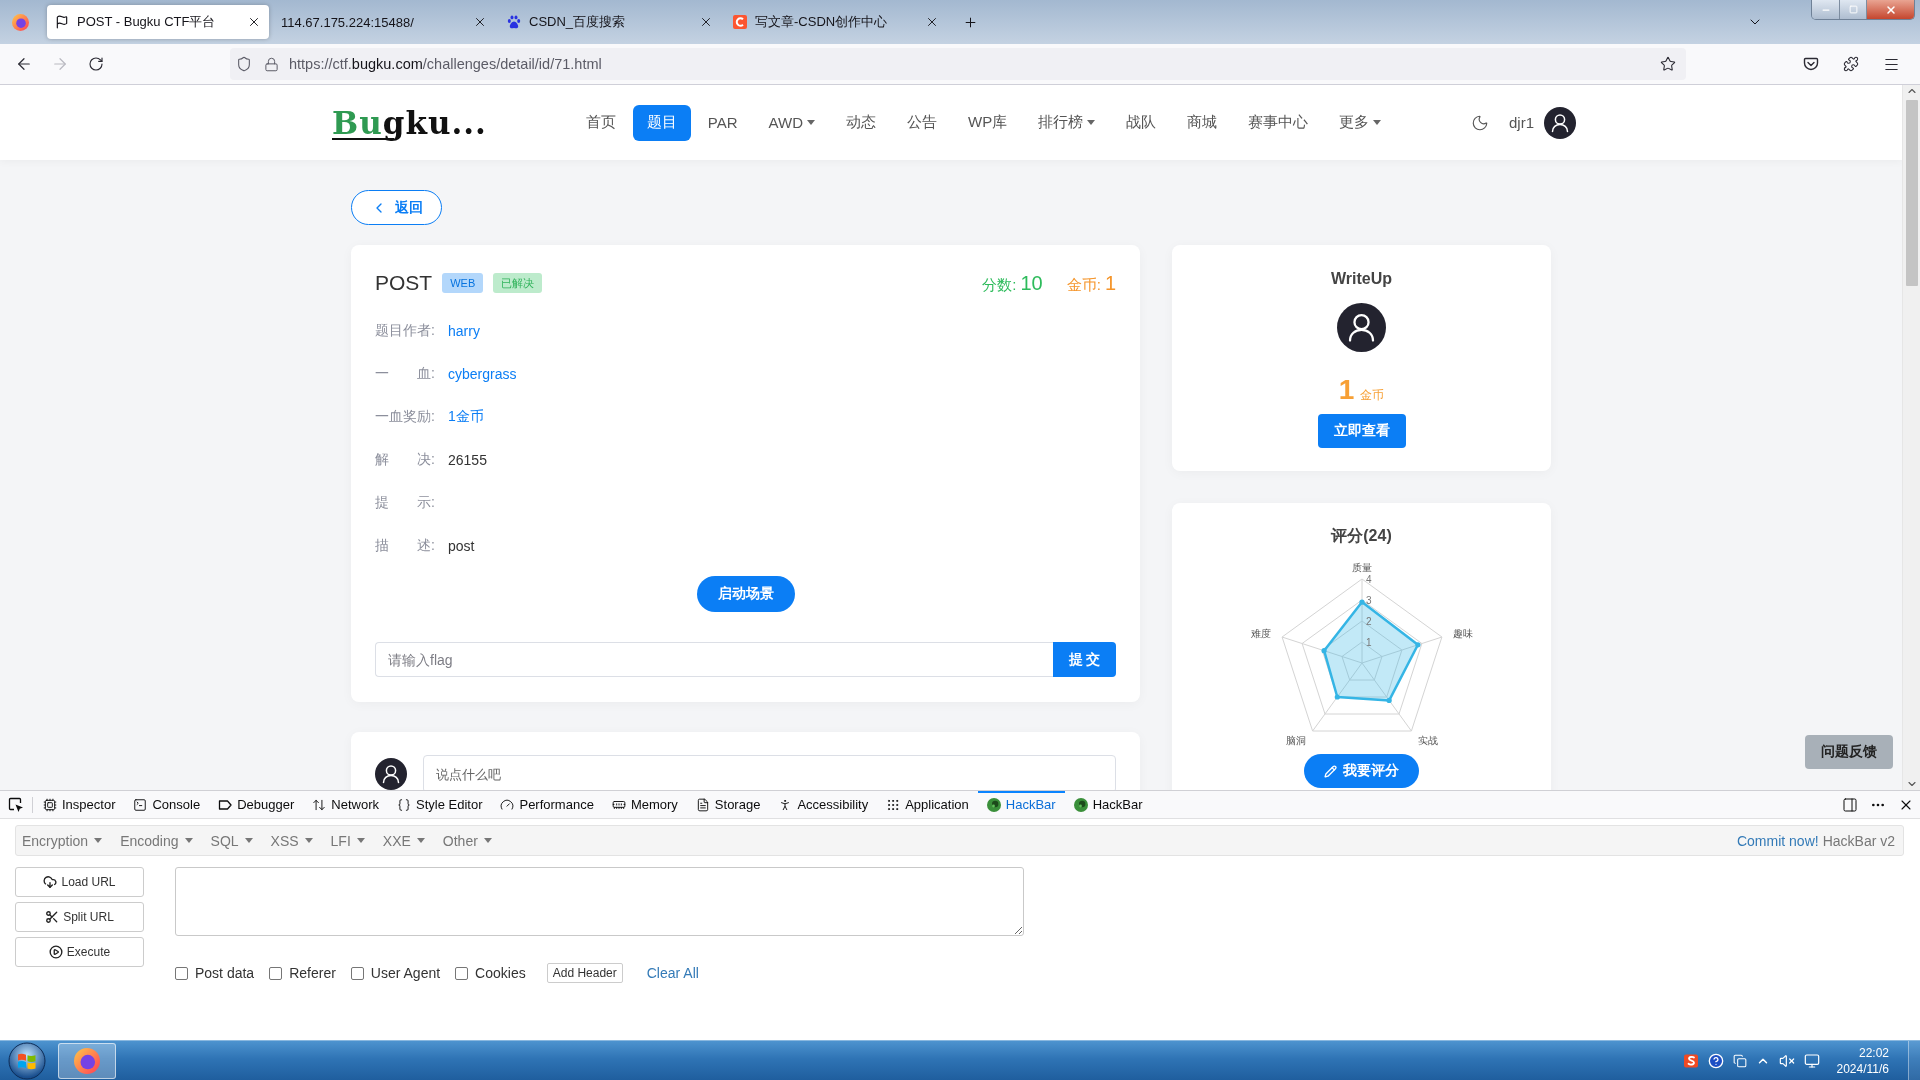 The height and width of the screenshot is (1080, 1920). I want to click on dock-icon, so click(1850, 804).